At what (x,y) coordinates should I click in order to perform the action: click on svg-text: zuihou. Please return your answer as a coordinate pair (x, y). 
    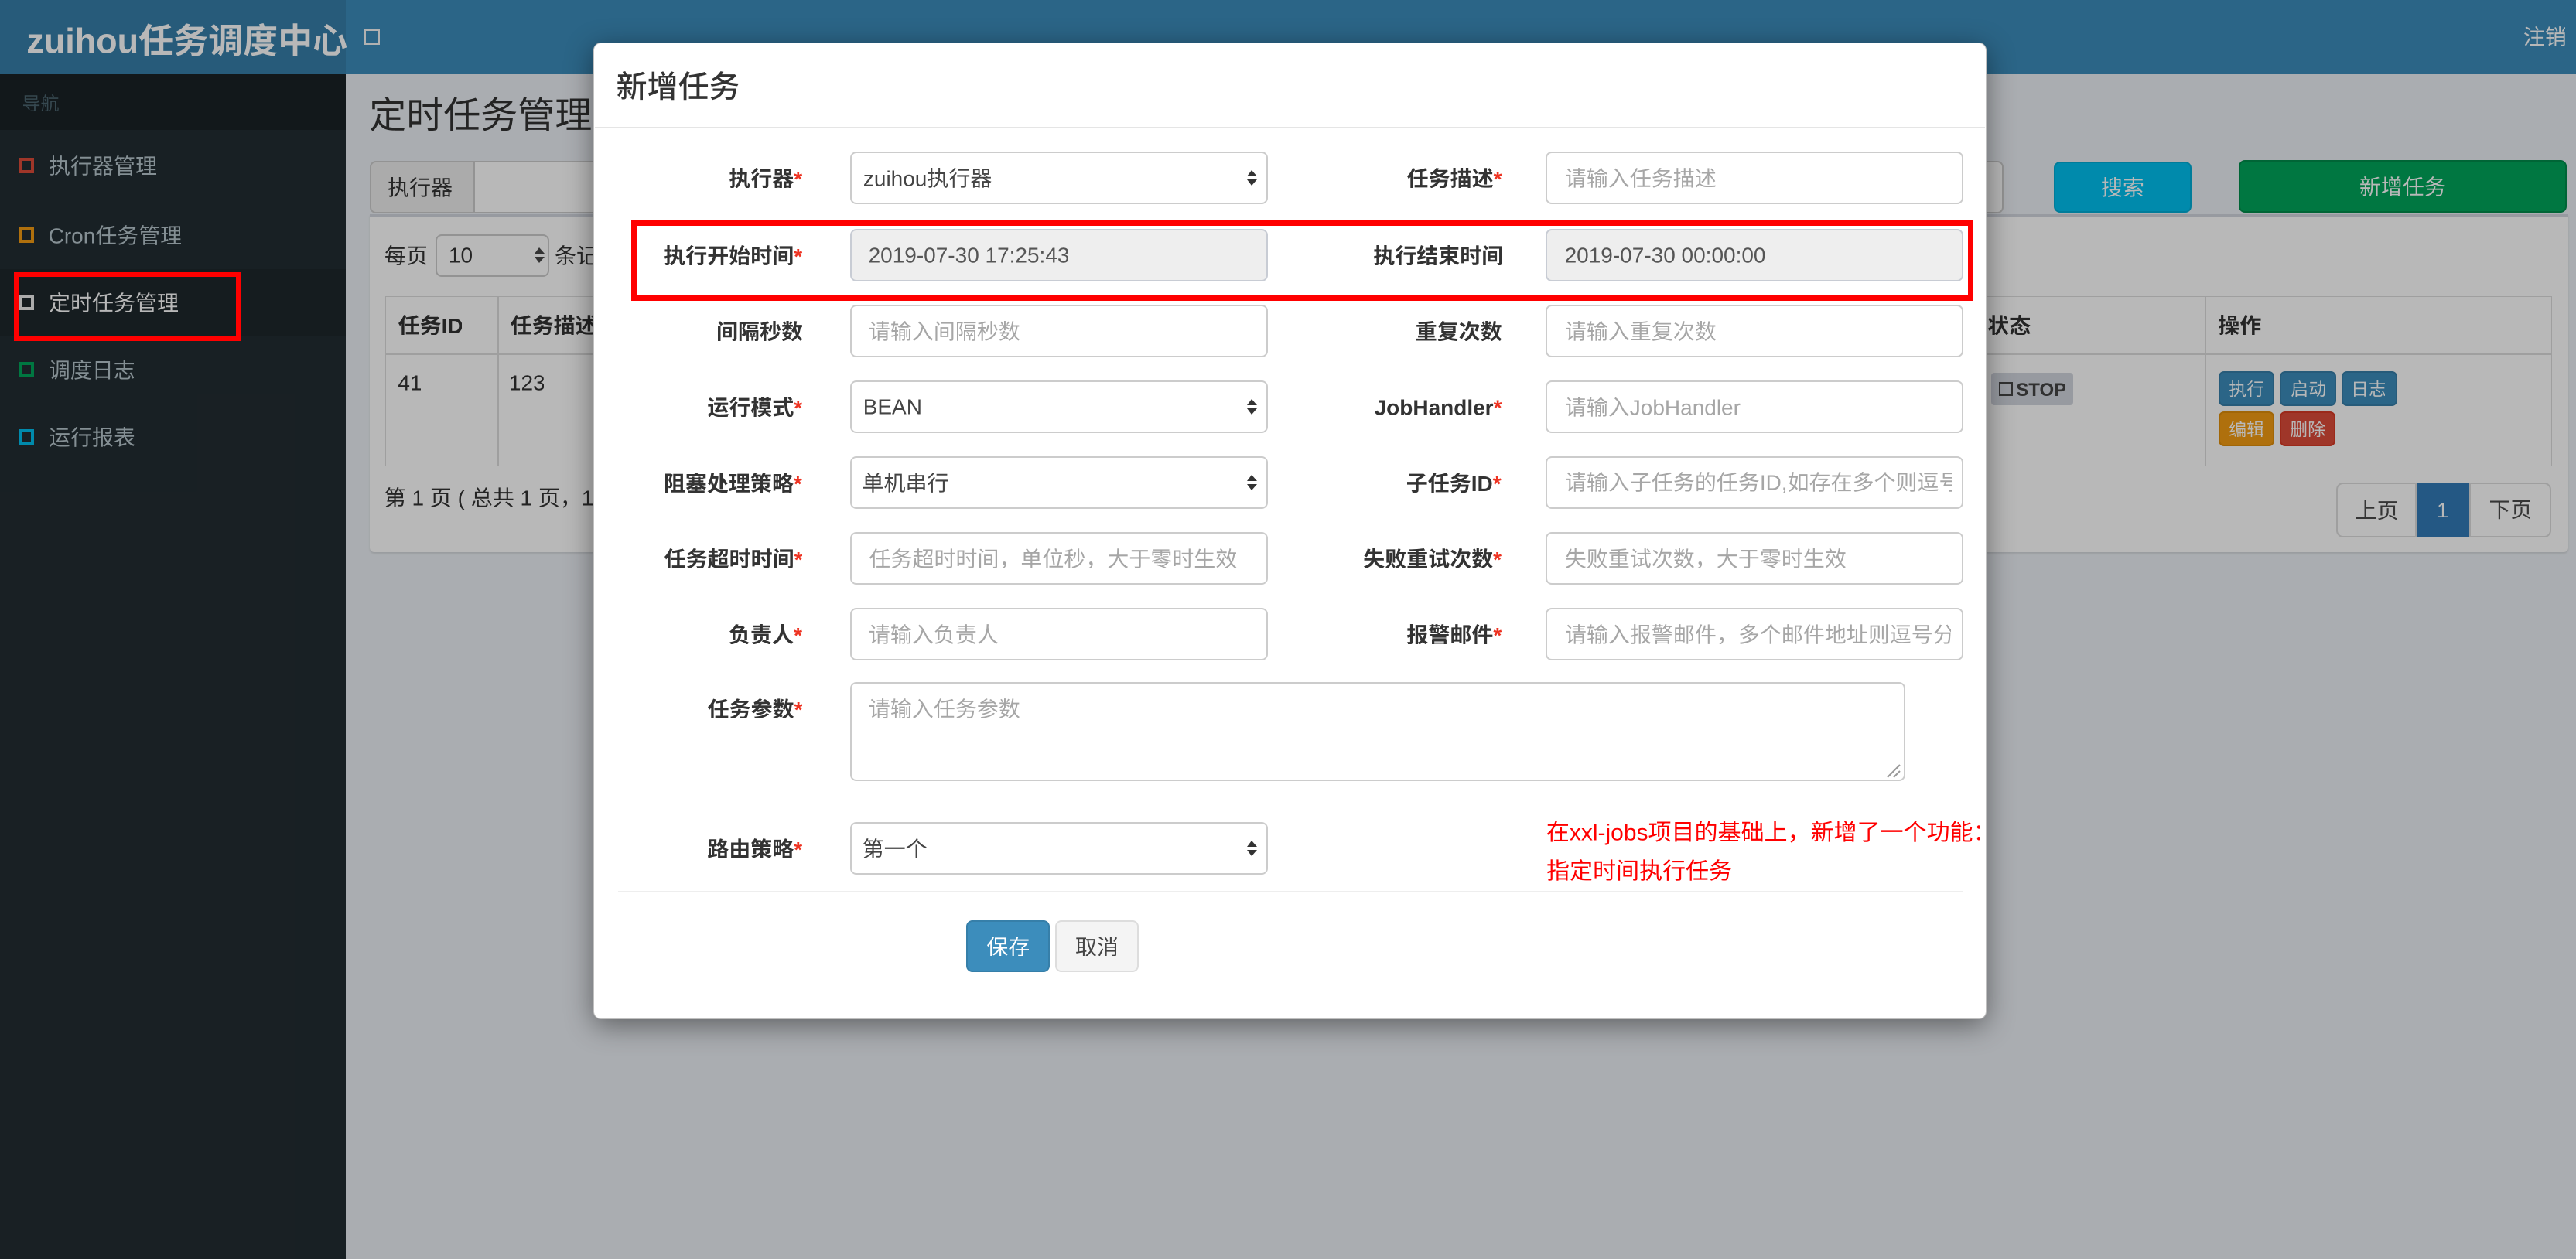
    Looking at the image, I should click on (896, 178).